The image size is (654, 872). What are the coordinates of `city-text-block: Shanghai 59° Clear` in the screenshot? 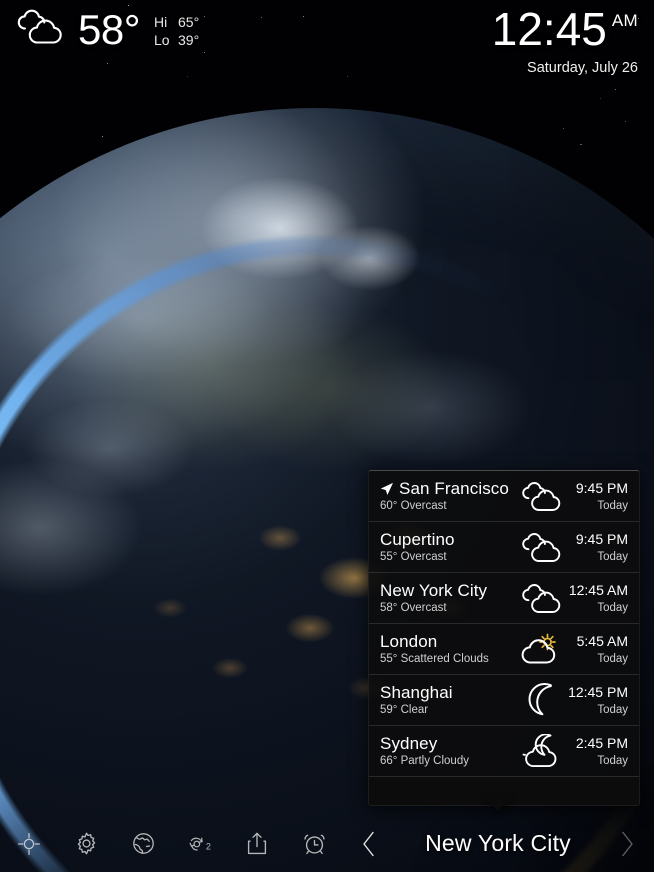 It's located at (448, 699).